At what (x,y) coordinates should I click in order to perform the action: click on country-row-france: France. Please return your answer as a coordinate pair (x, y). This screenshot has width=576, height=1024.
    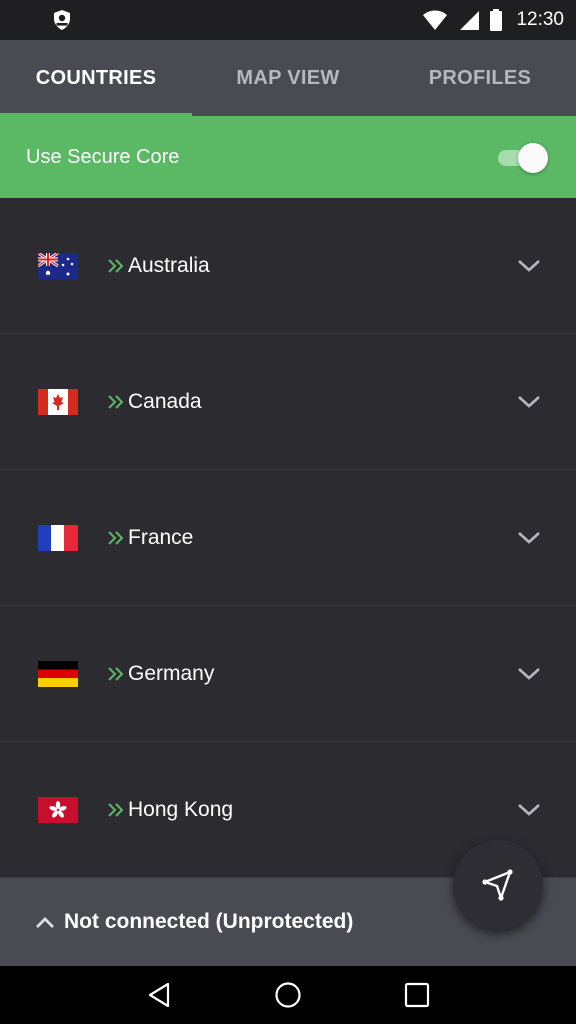
    Looking at the image, I should click on (288, 538).